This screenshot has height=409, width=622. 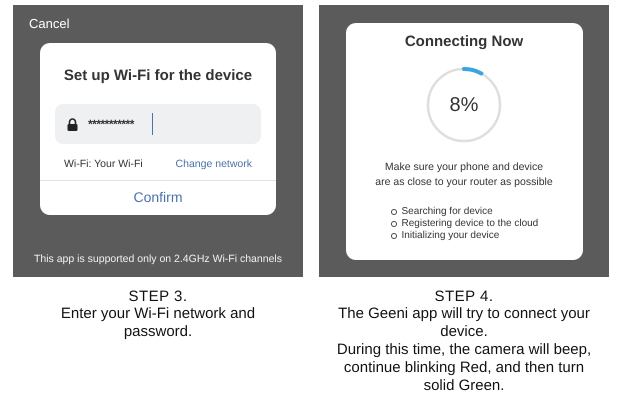 I want to click on dialog-title: Set up Wi-Fi for the device, so click(x=158, y=75).